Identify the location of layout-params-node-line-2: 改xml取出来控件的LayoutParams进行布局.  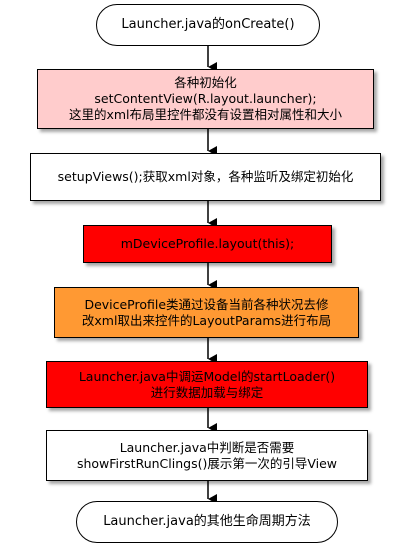
(206, 320).